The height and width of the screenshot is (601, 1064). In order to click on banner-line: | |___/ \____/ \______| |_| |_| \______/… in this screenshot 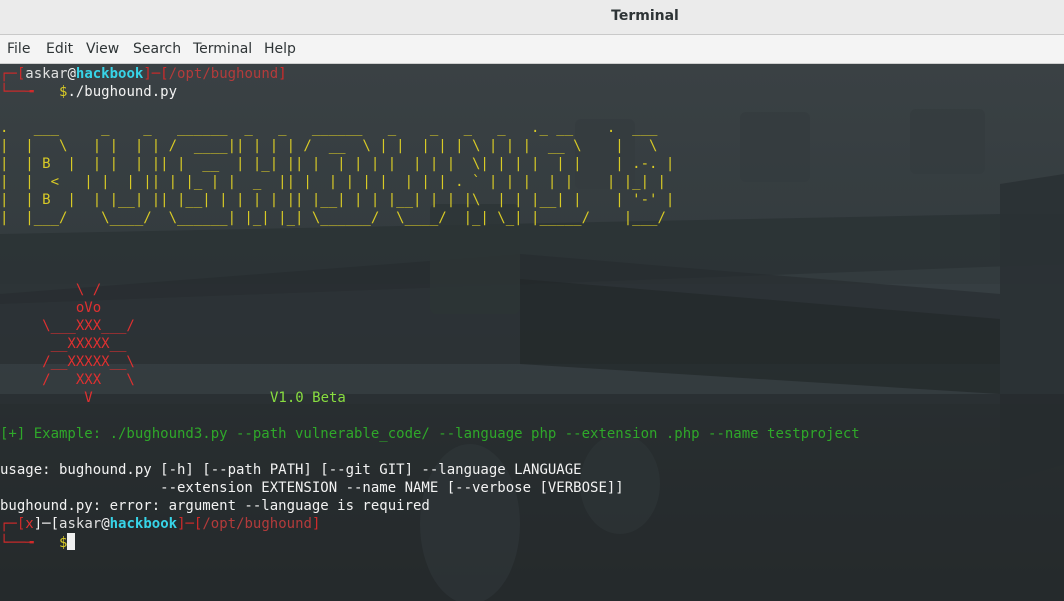, I will do `click(337, 218)`.